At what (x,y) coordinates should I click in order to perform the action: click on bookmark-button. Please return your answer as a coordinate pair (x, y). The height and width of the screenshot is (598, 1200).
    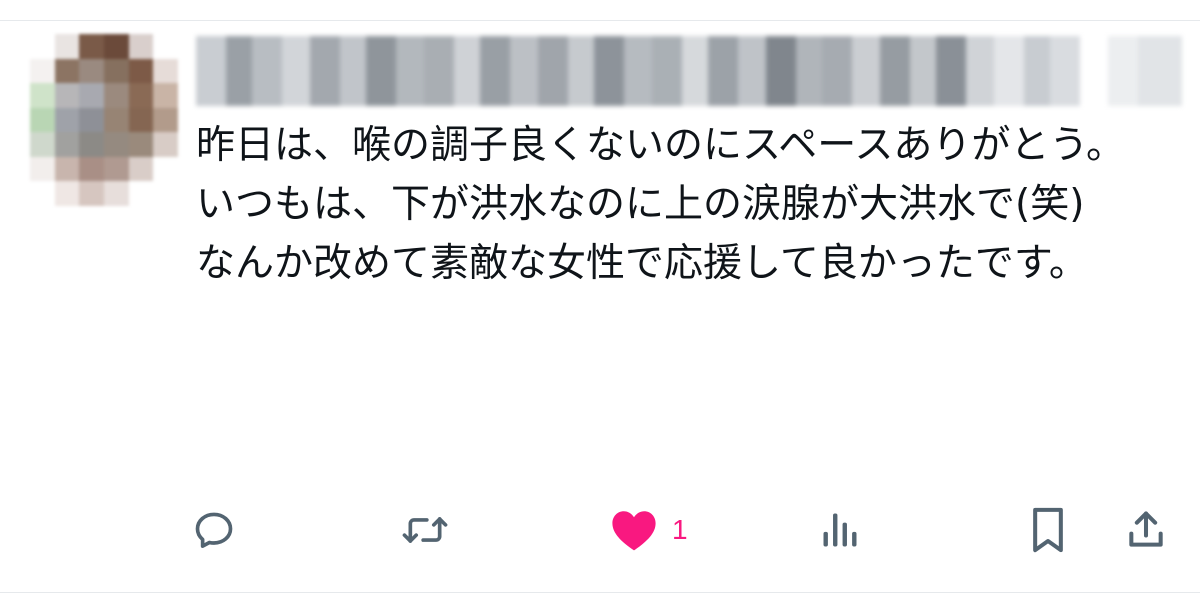
    Looking at the image, I should click on (1048, 530).